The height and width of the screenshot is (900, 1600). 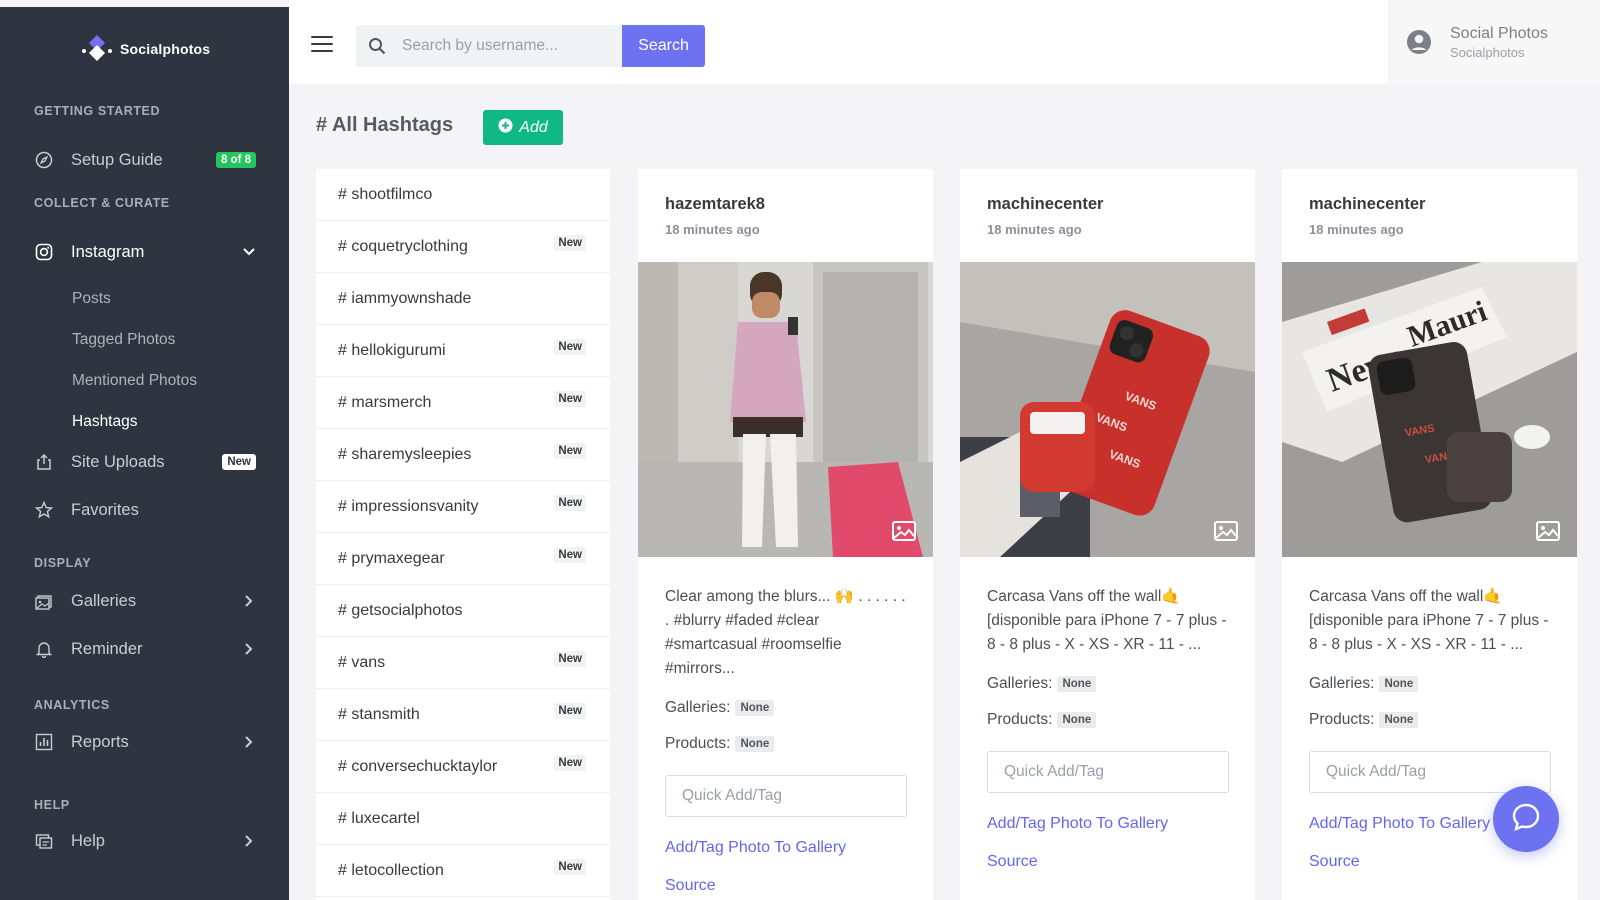 What do you see at coordinates (1356, 229) in the screenshot?
I see `post-timestamp: 18 minutes ago` at bounding box center [1356, 229].